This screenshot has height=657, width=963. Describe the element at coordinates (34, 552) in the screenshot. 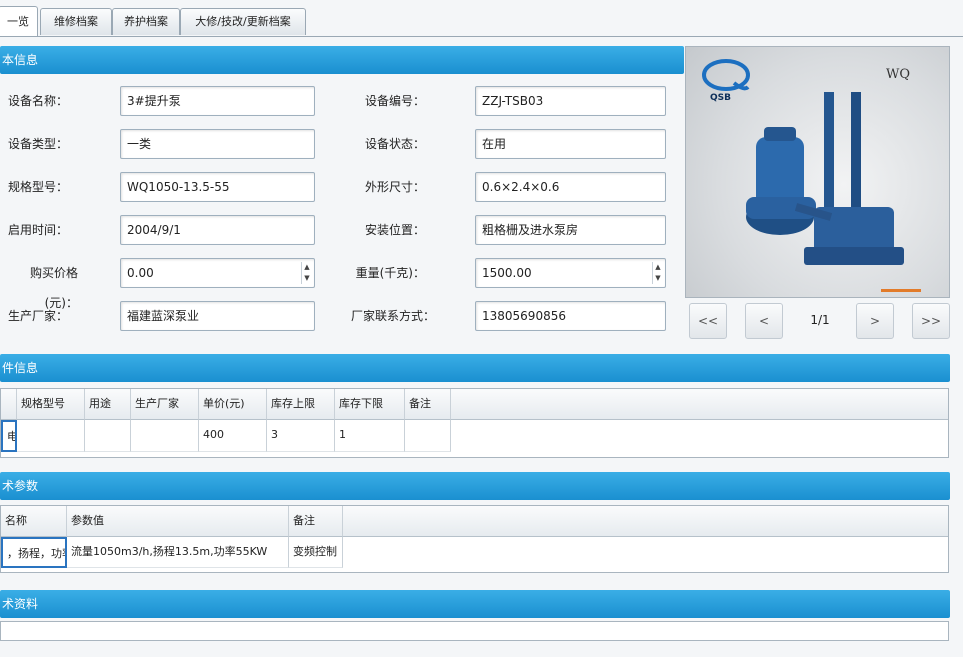

I see `table-cell: ，扬程，功率` at that location.